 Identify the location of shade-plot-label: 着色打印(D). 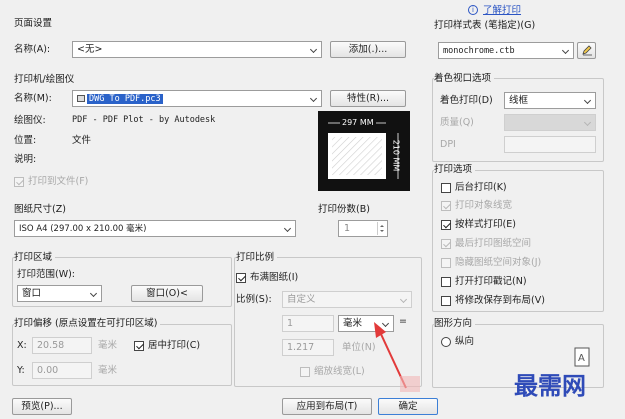
(466, 100).